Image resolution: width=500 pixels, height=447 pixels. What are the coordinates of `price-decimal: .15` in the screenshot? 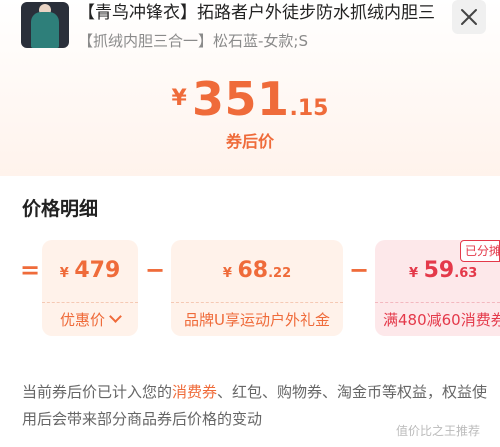 It's located at (309, 108).